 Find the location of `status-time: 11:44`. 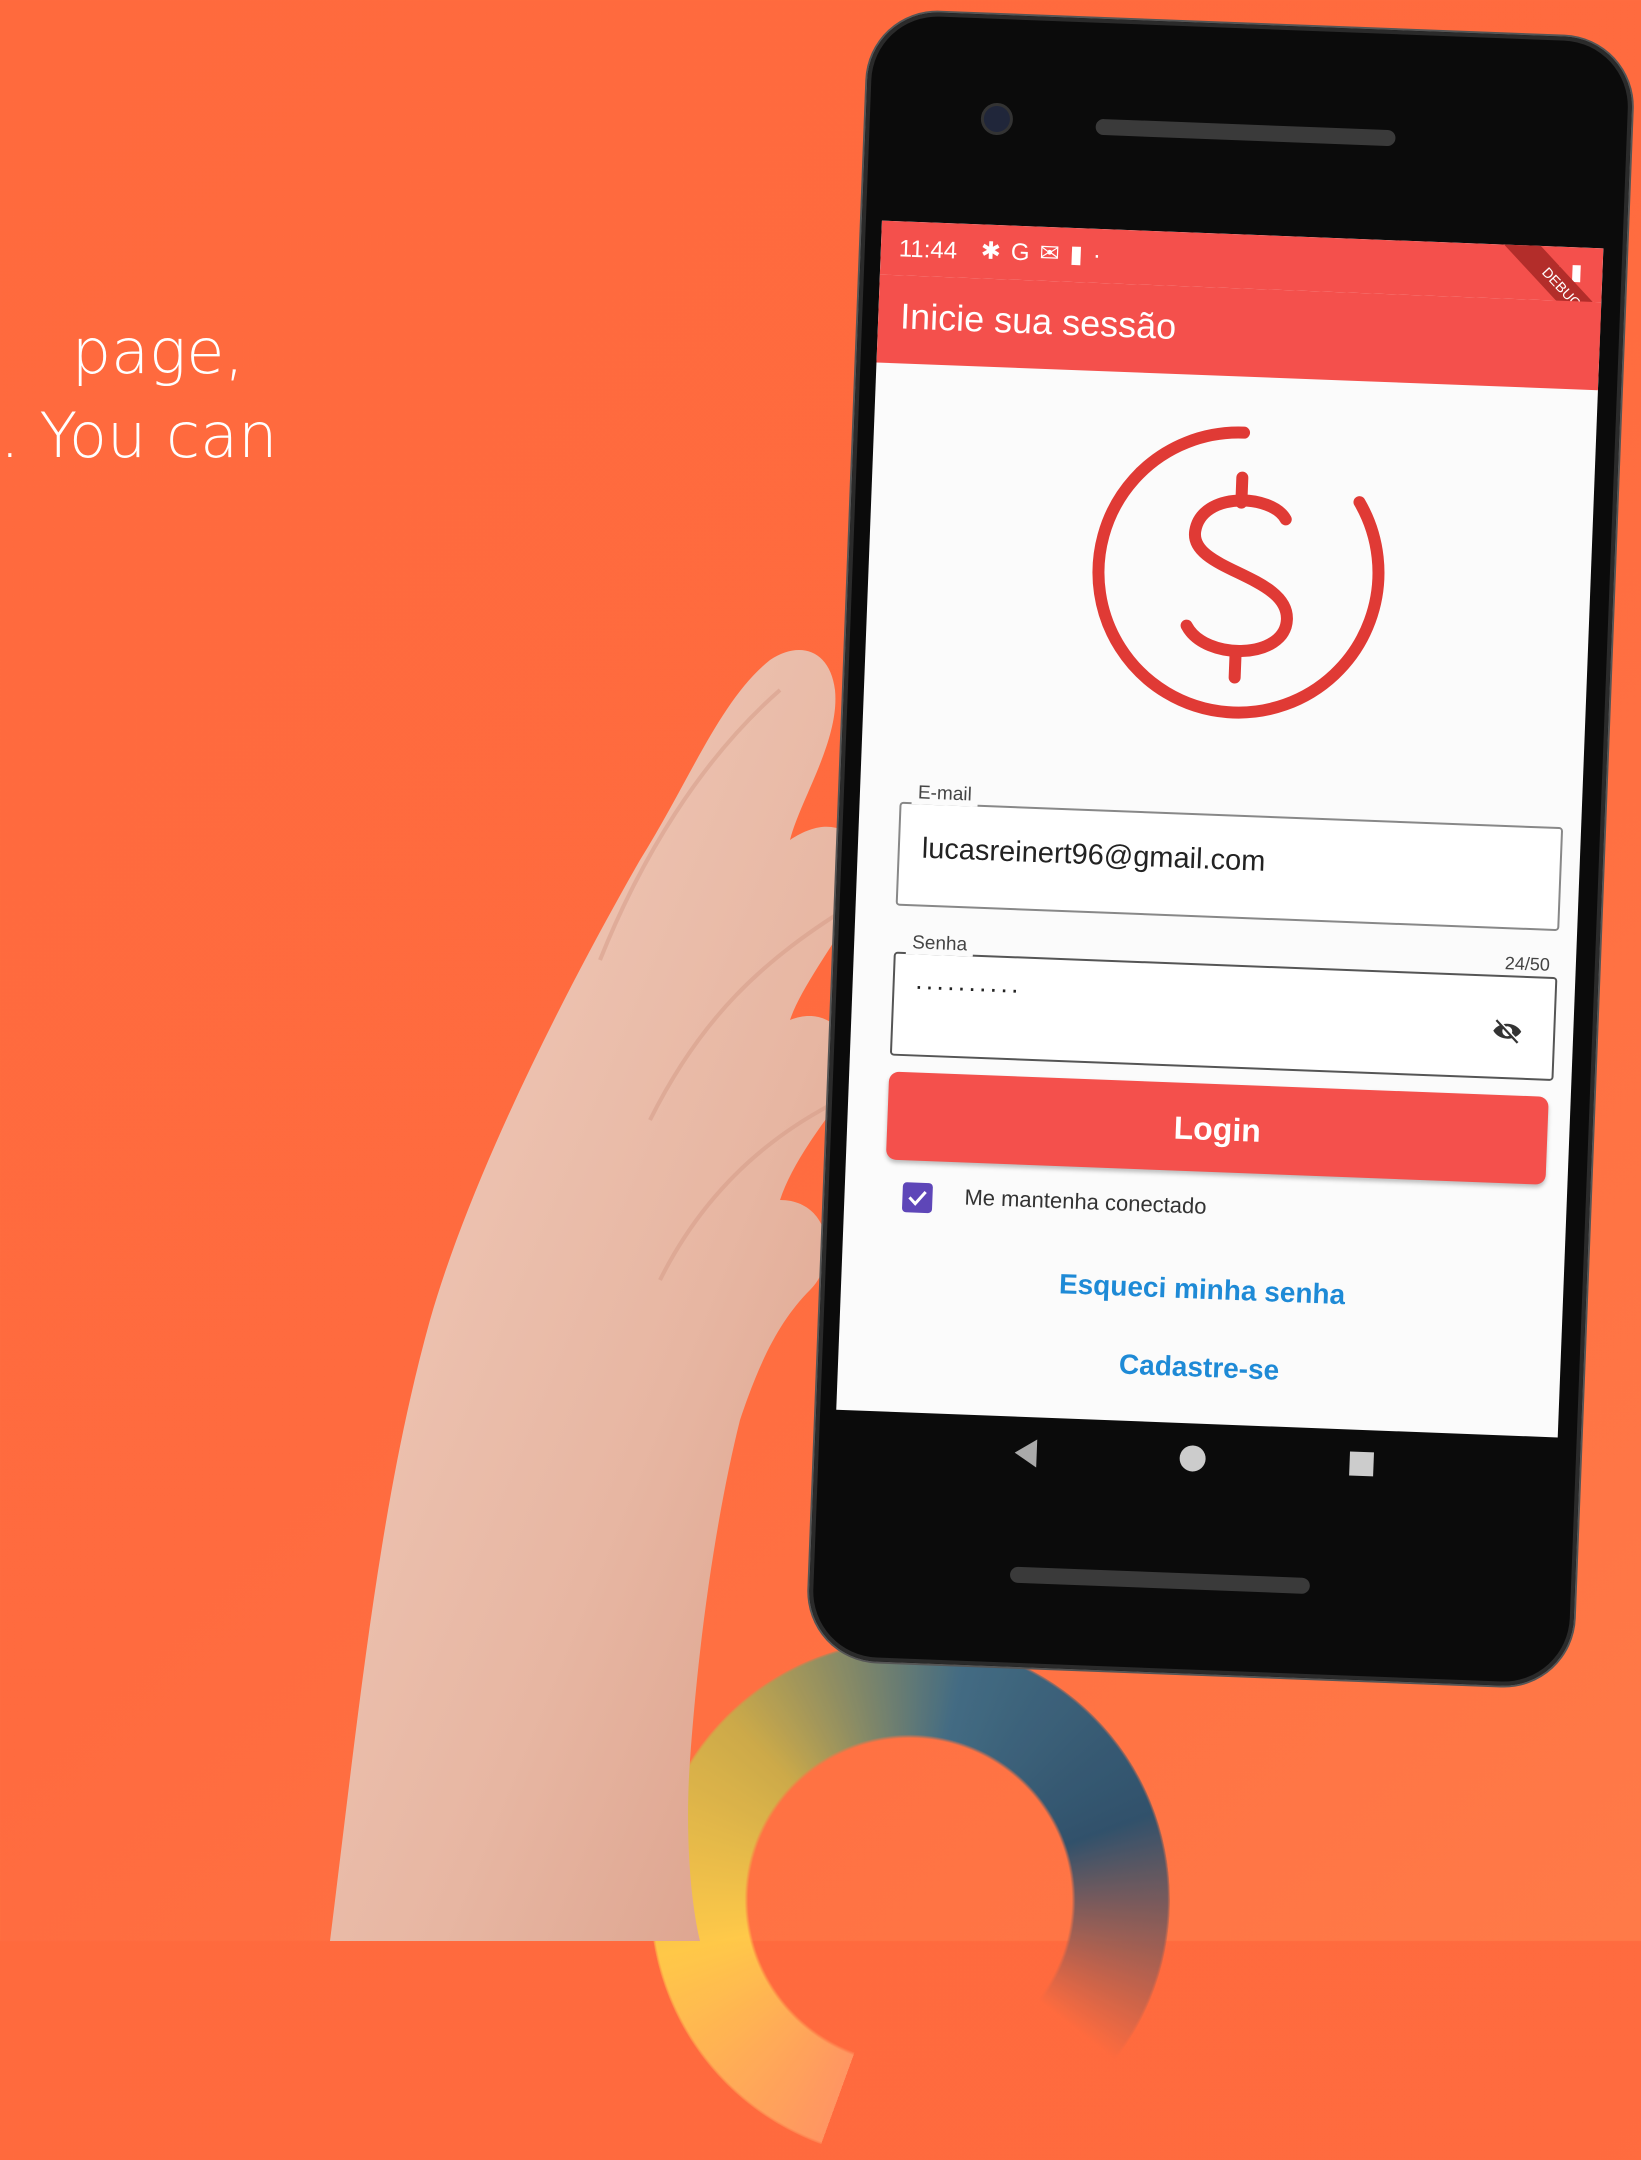

status-time: 11:44 is located at coordinates (928, 250).